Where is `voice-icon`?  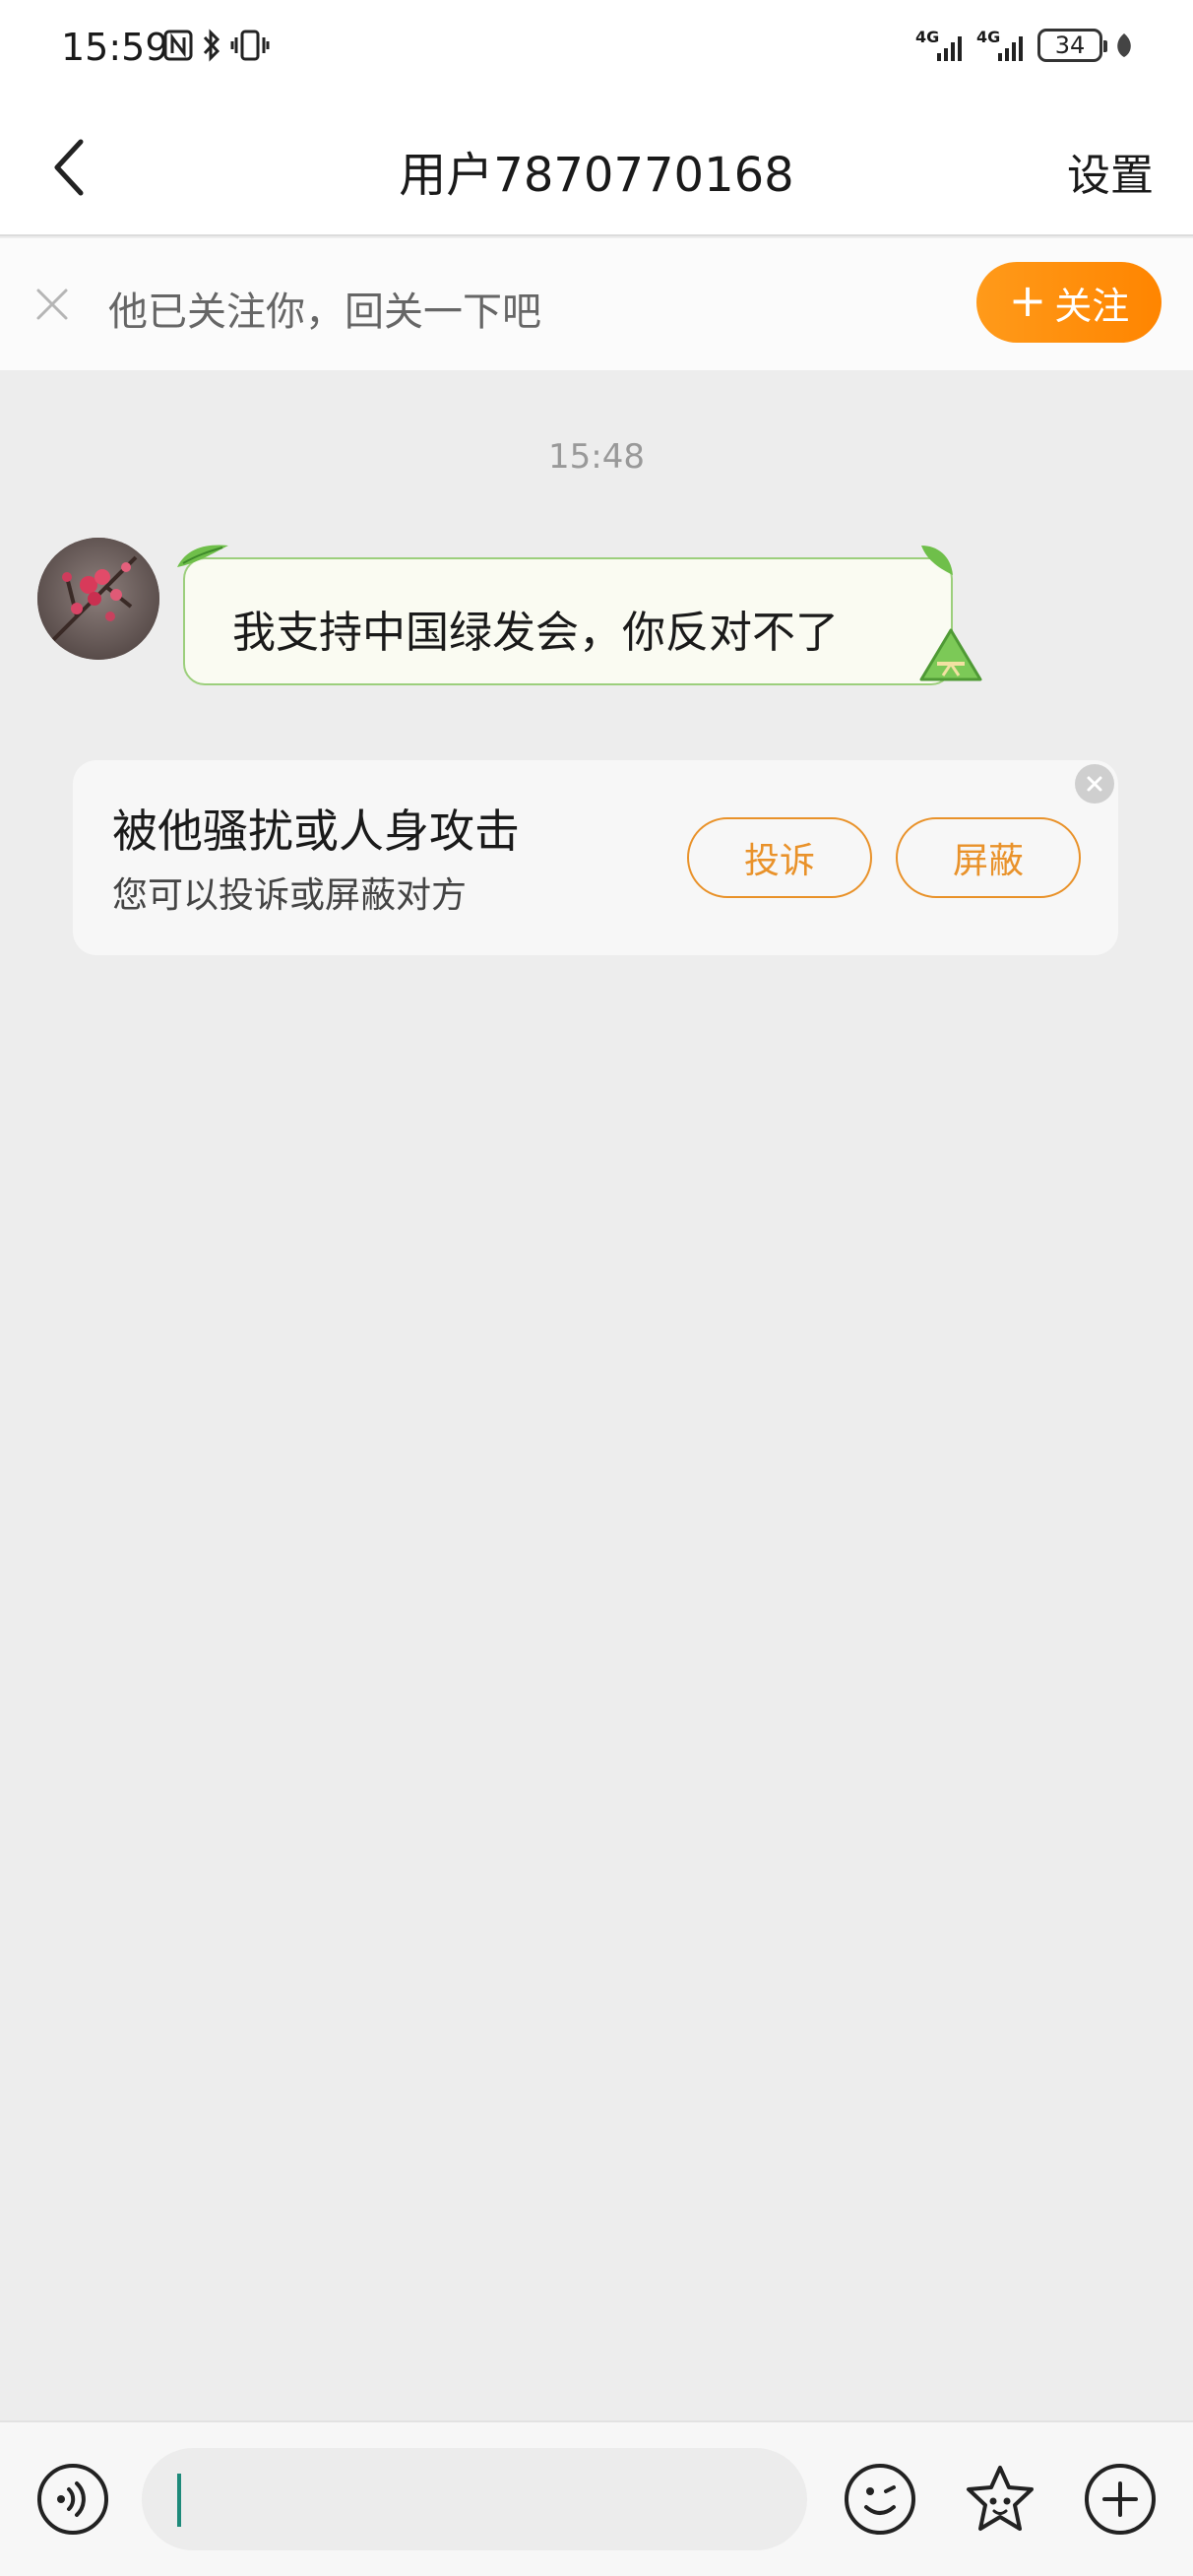 voice-icon is located at coordinates (72, 2499).